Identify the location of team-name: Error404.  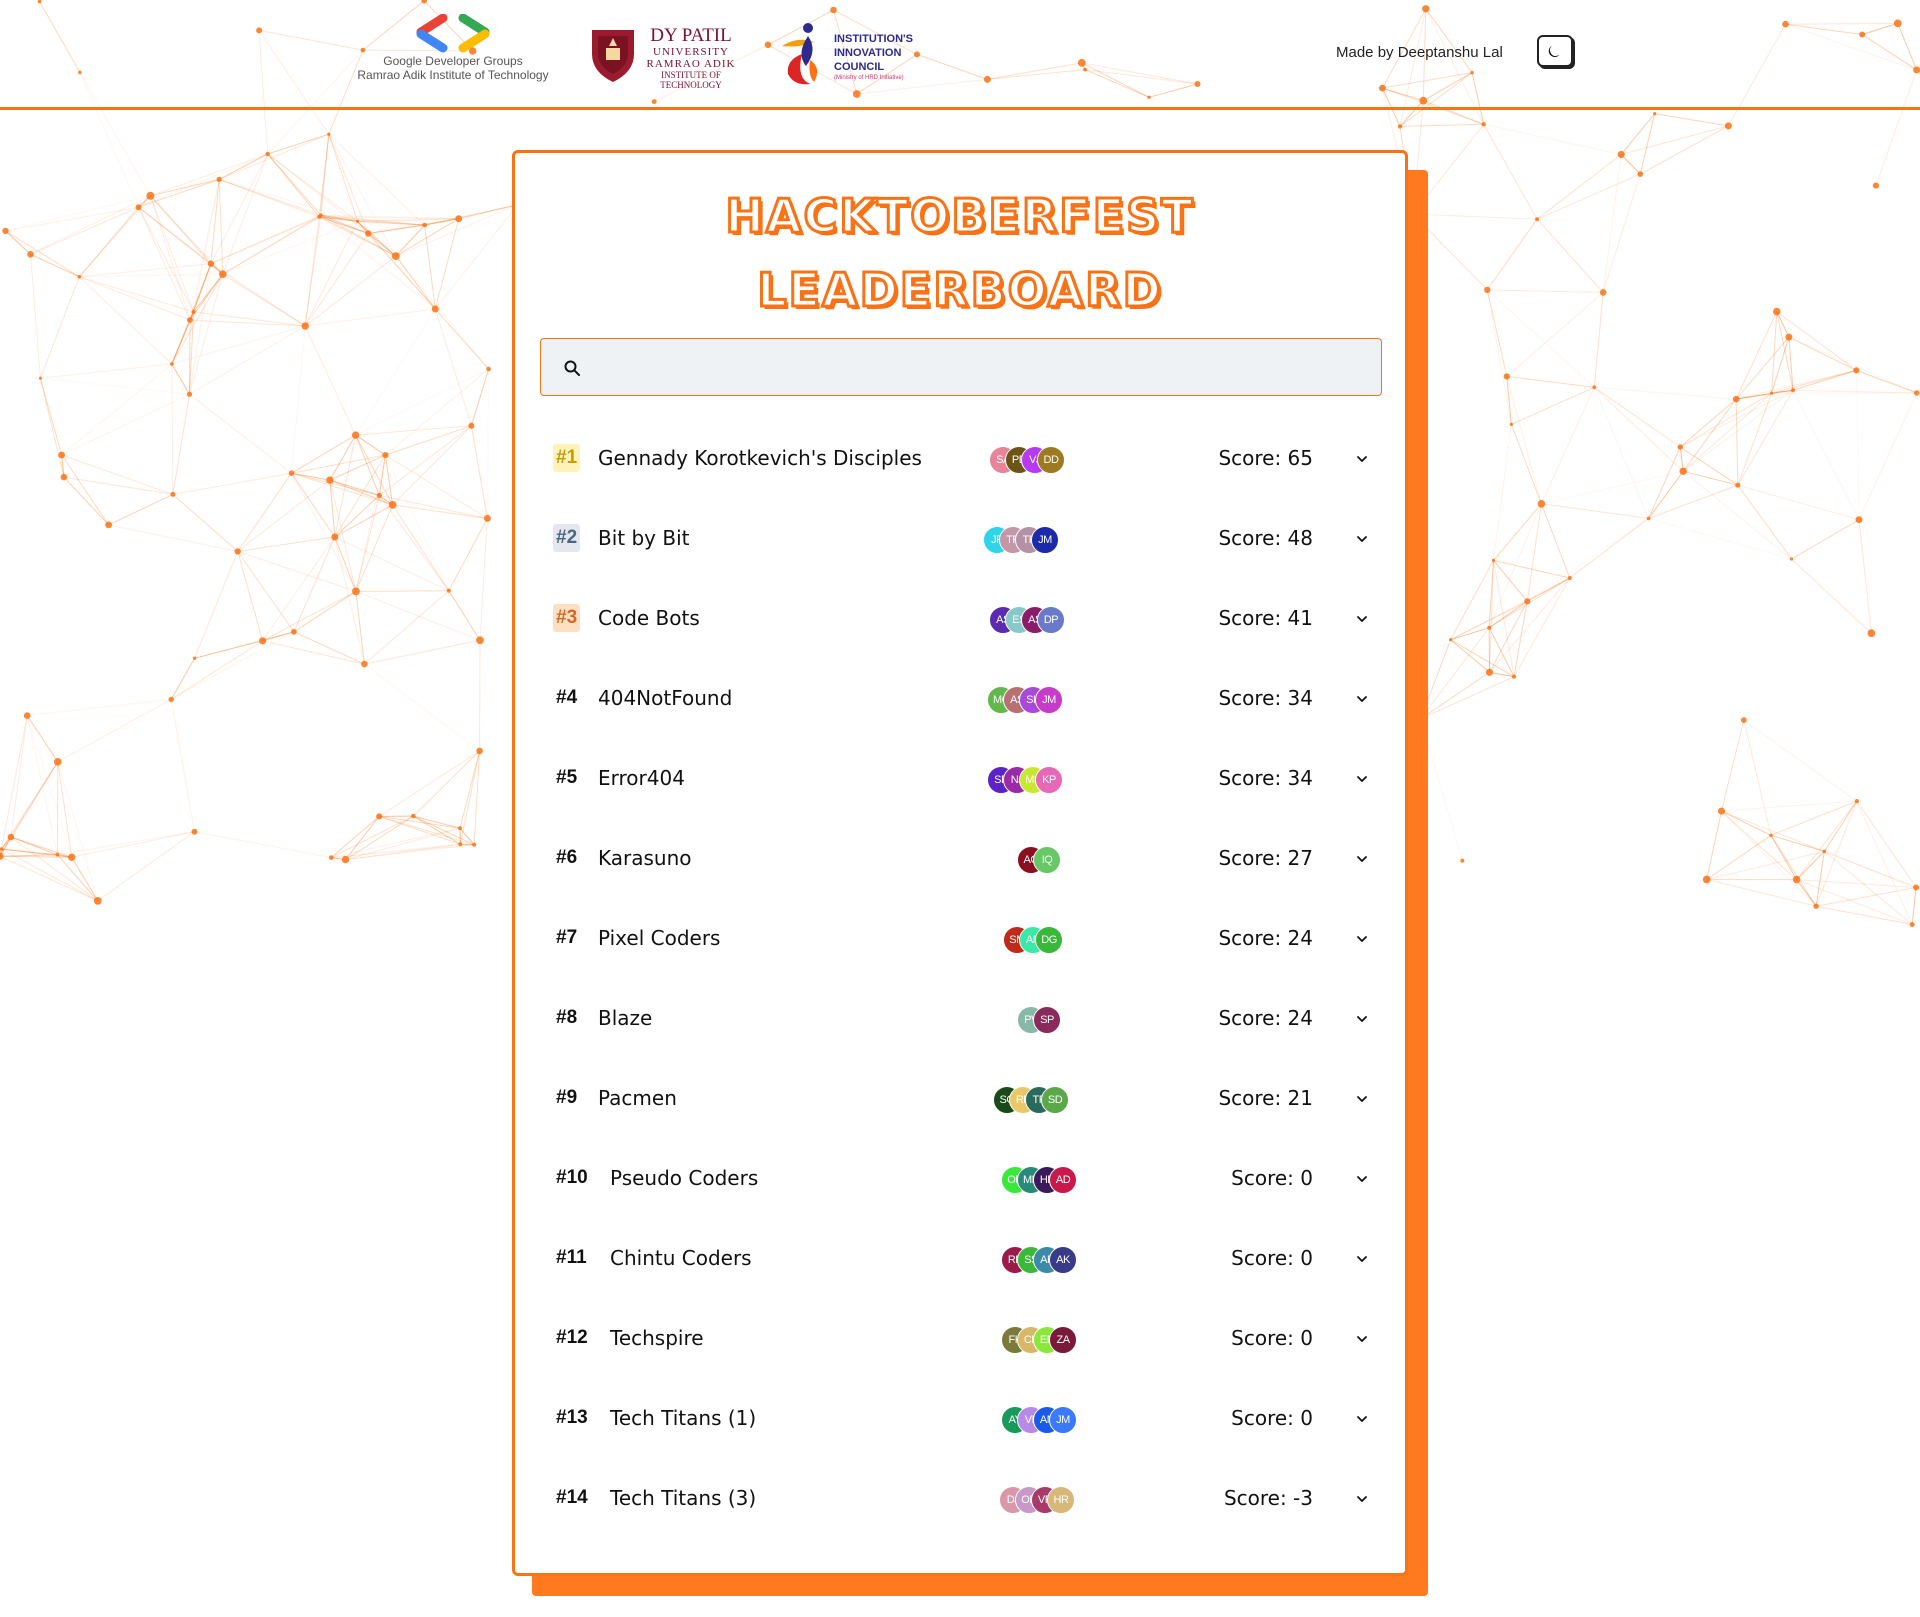
(641, 778).